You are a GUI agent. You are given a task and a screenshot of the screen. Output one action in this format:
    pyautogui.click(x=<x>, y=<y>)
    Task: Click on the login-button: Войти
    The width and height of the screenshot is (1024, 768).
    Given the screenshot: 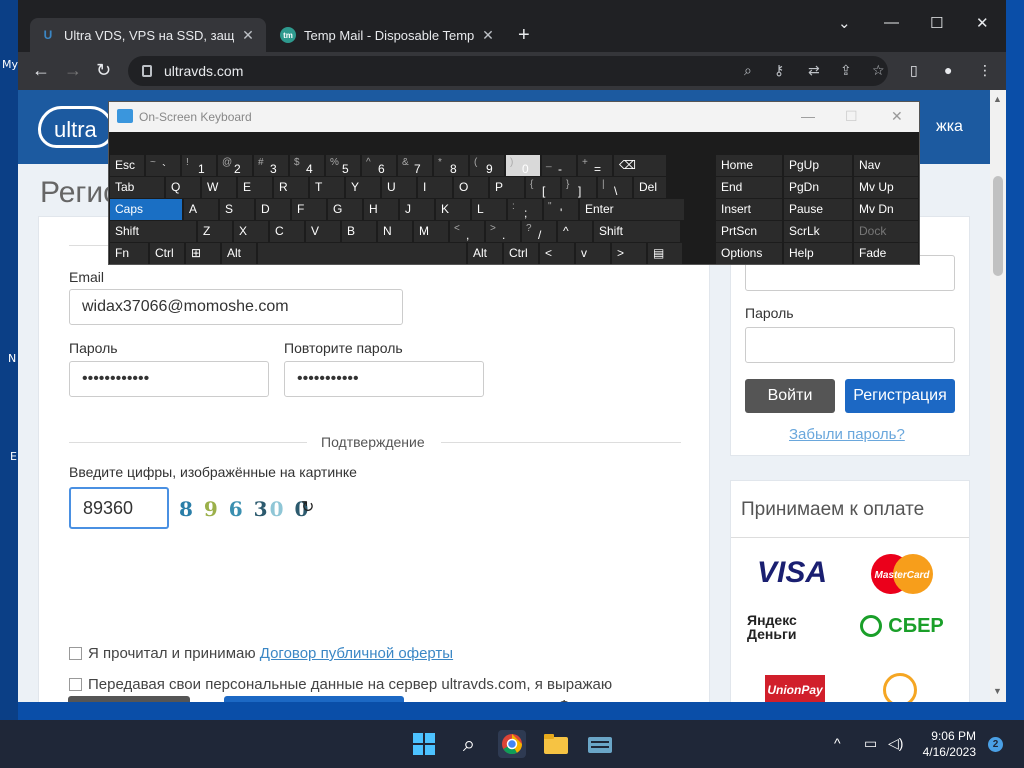 What is the action you would take?
    pyautogui.click(x=790, y=396)
    